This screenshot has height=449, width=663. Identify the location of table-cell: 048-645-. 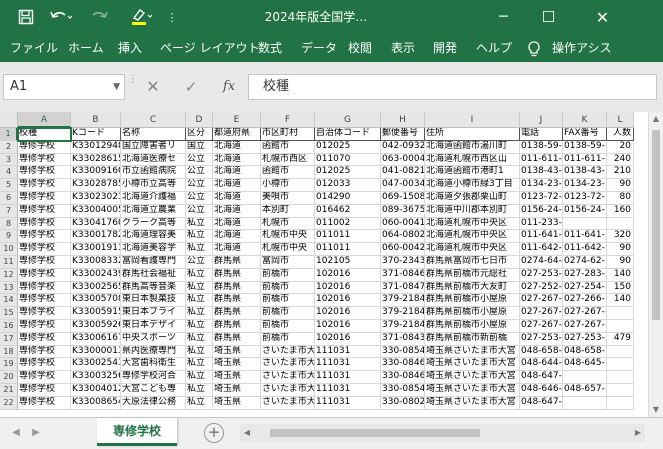
(585, 365).